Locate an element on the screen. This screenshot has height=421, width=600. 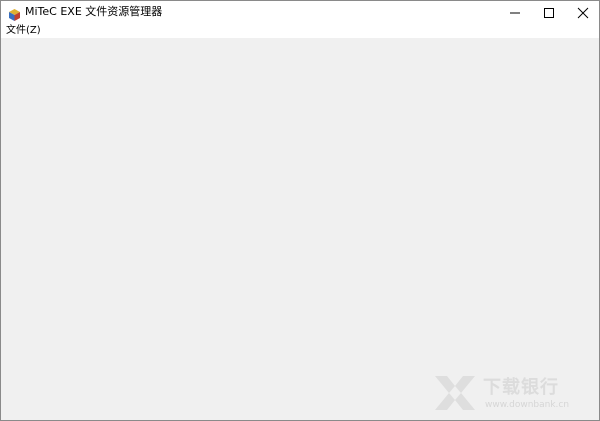
maximize-icon is located at coordinates (549, 13).